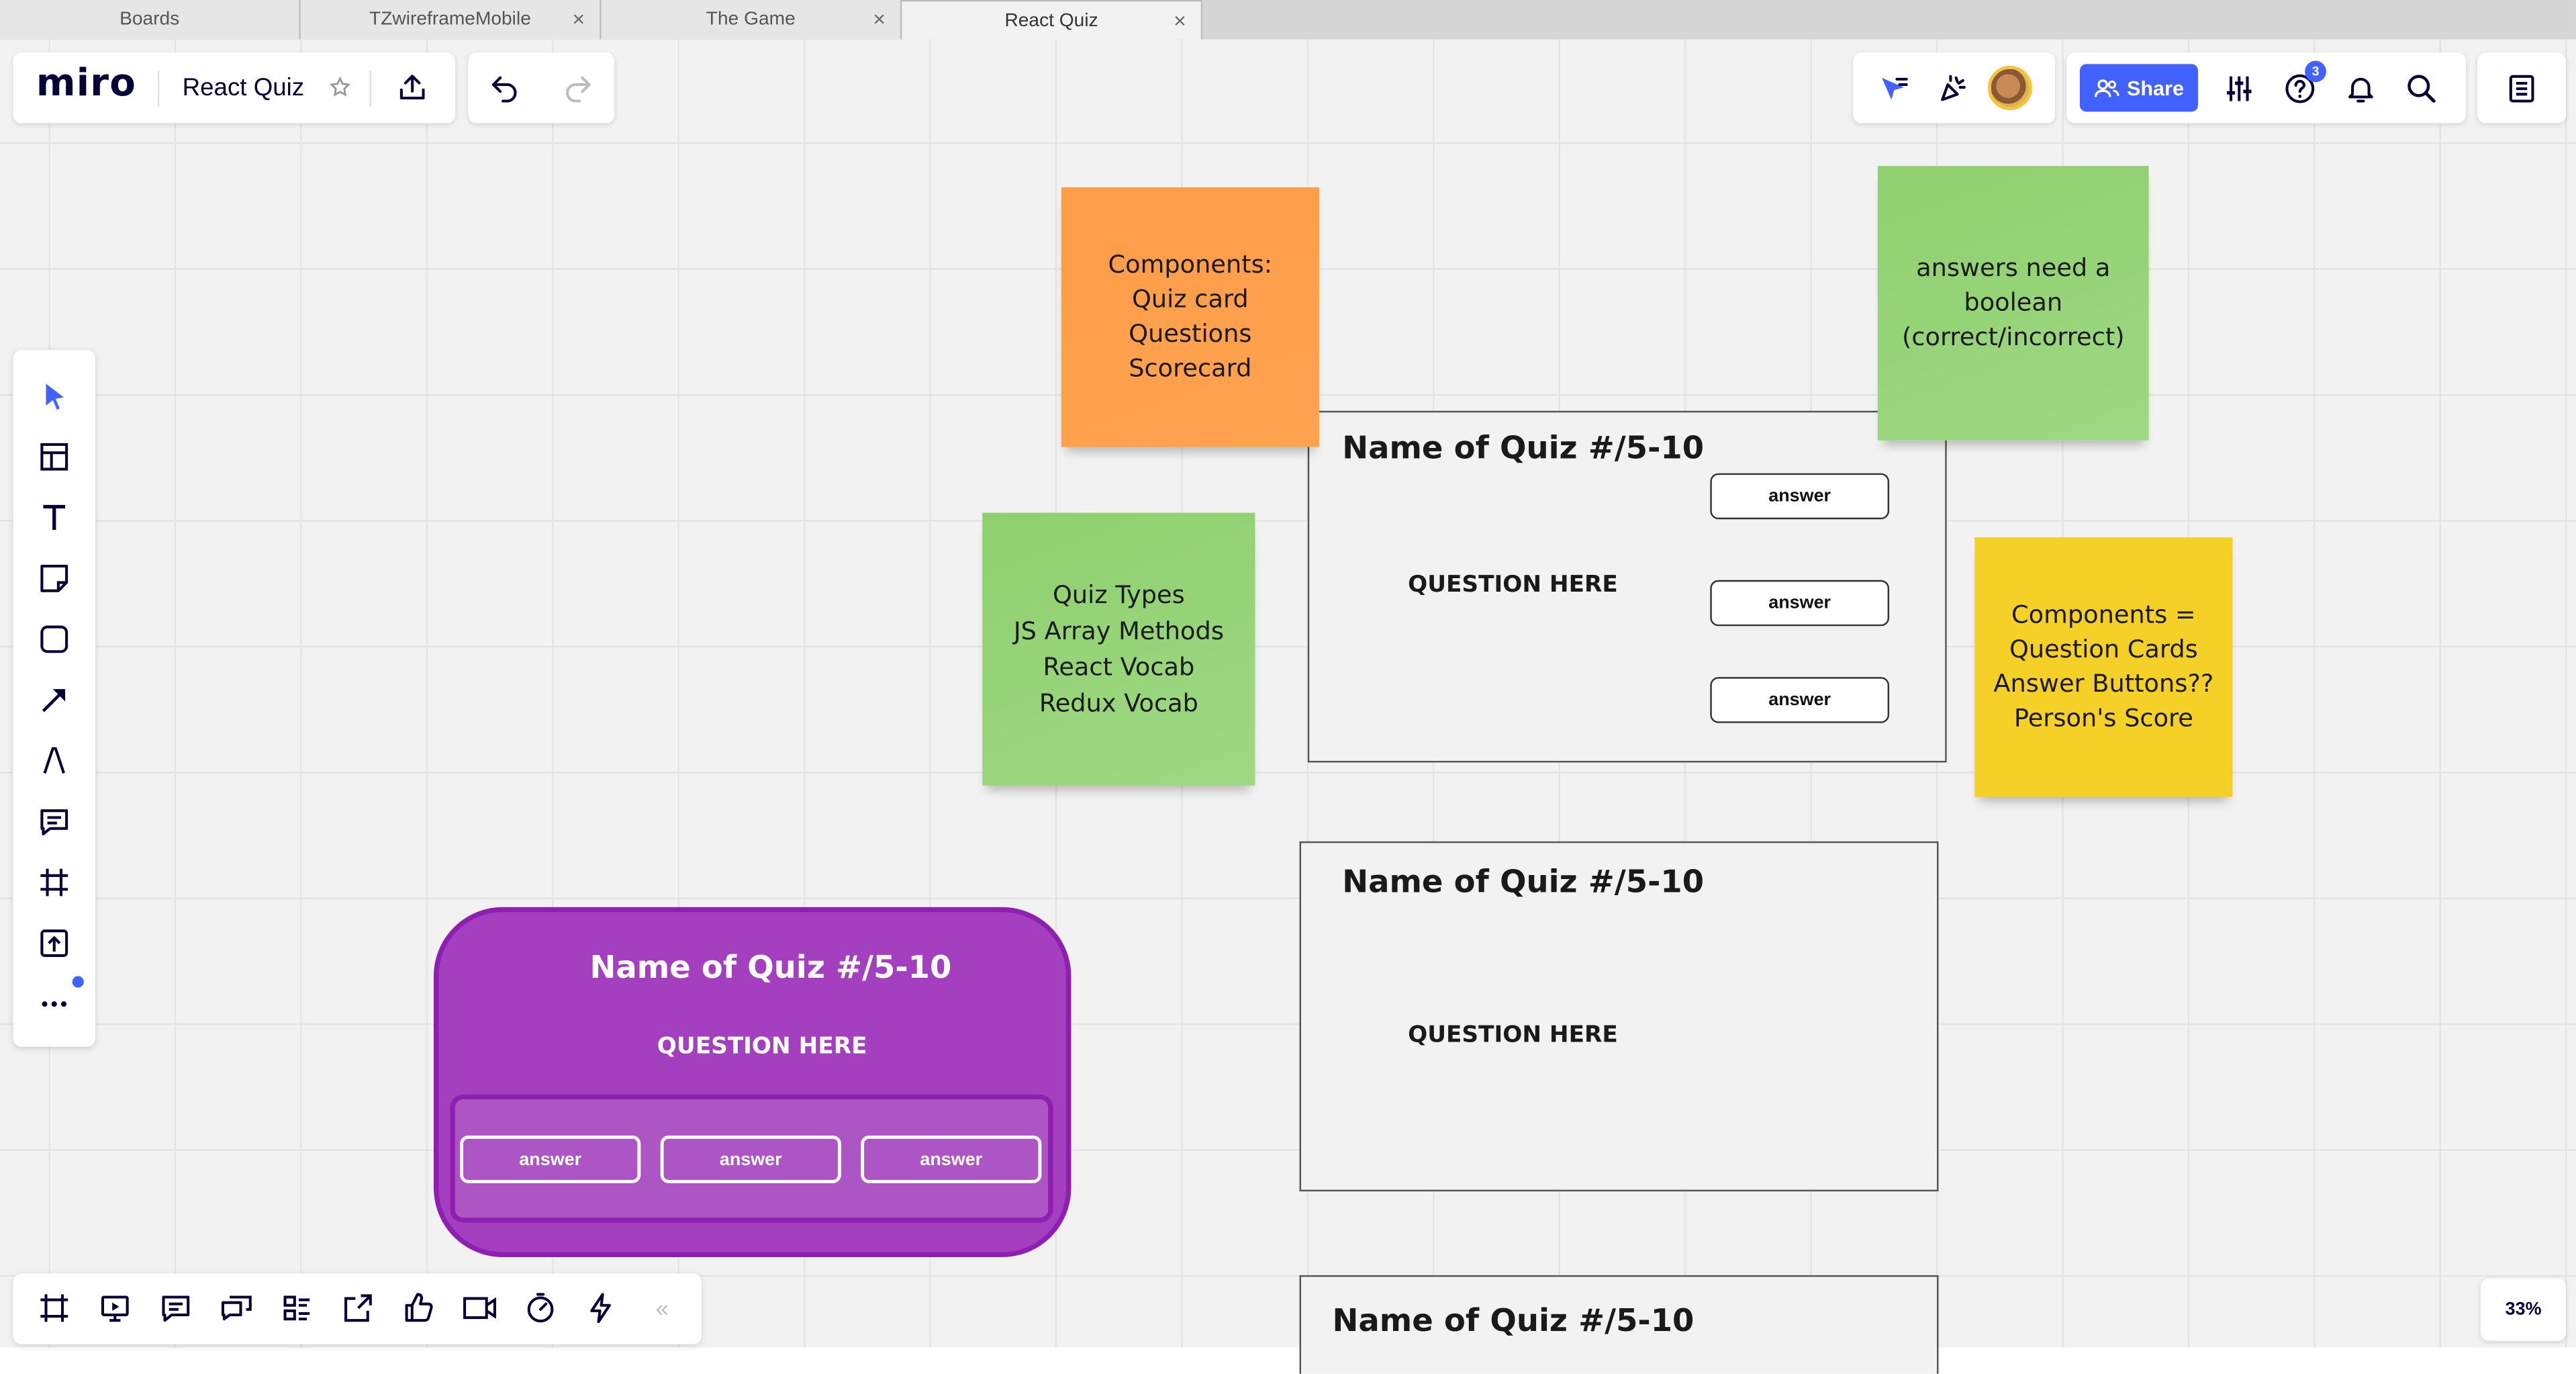  What do you see at coordinates (2239, 89) in the screenshot?
I see `settings-sliders-icon` at bounding box center [2239, 89].